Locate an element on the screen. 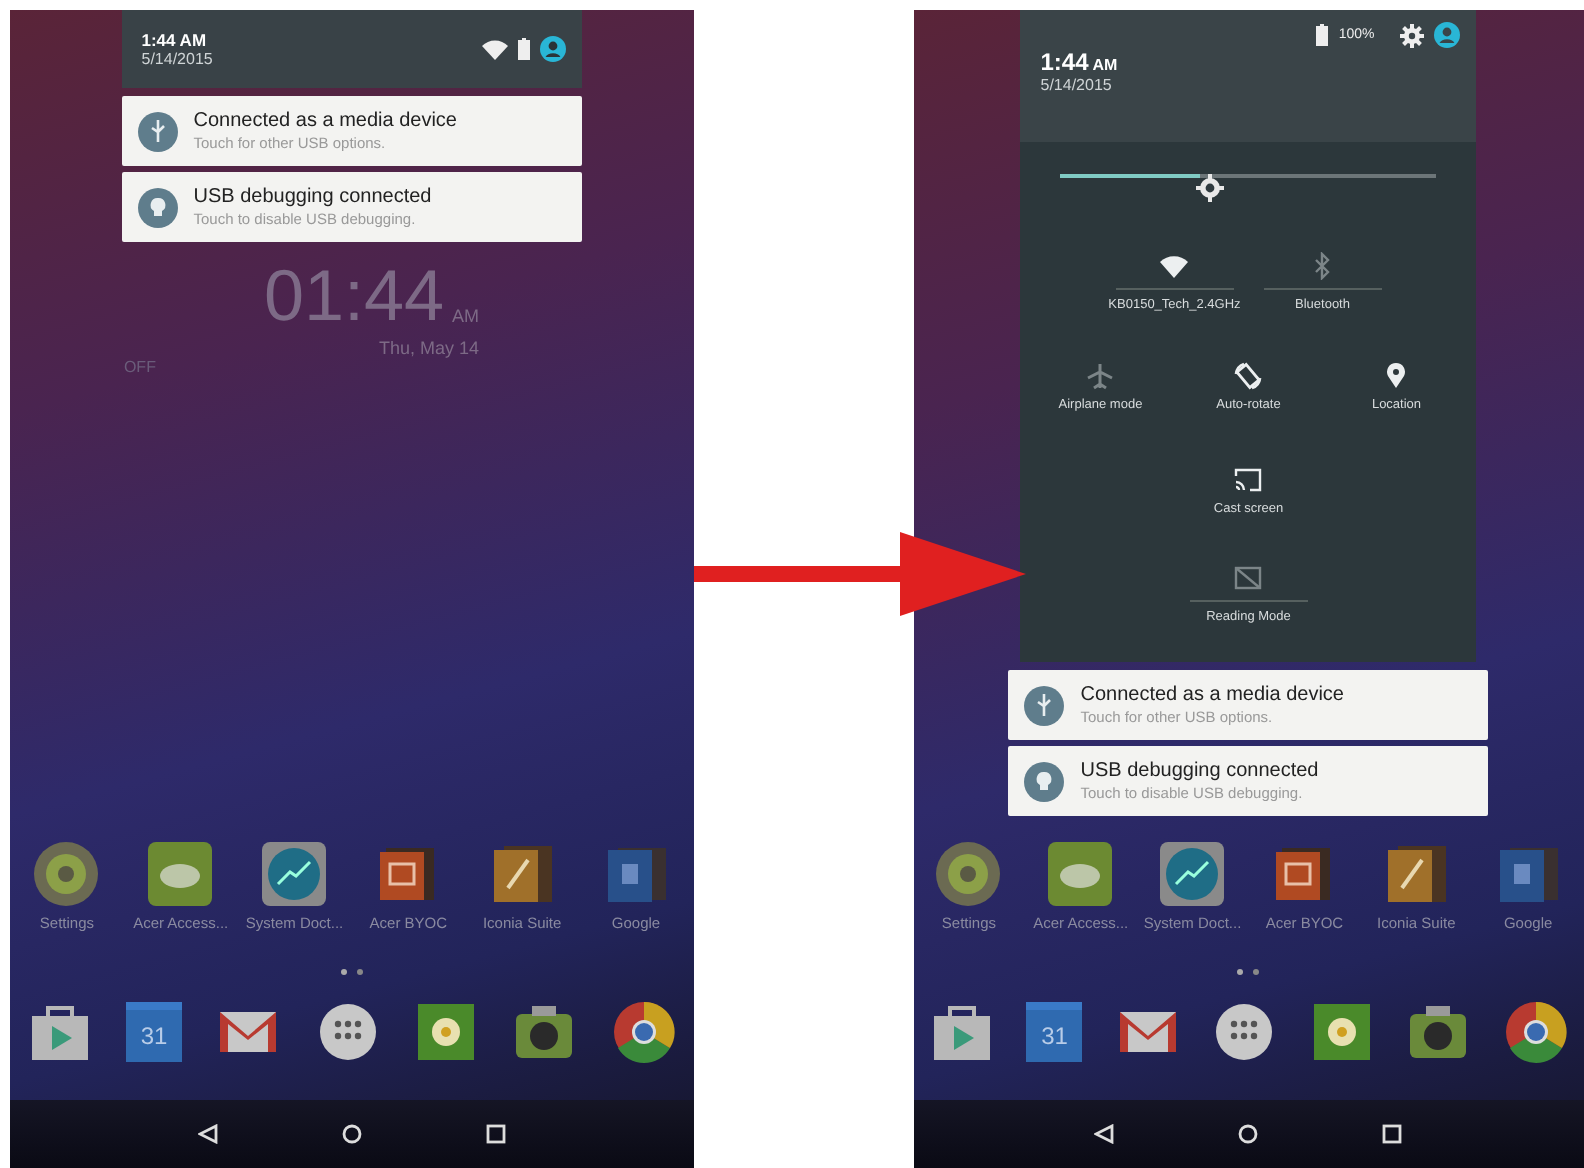 This screenshot has width=1584, height=1168. location-pin-icon is located at coordinates (1396, 375).